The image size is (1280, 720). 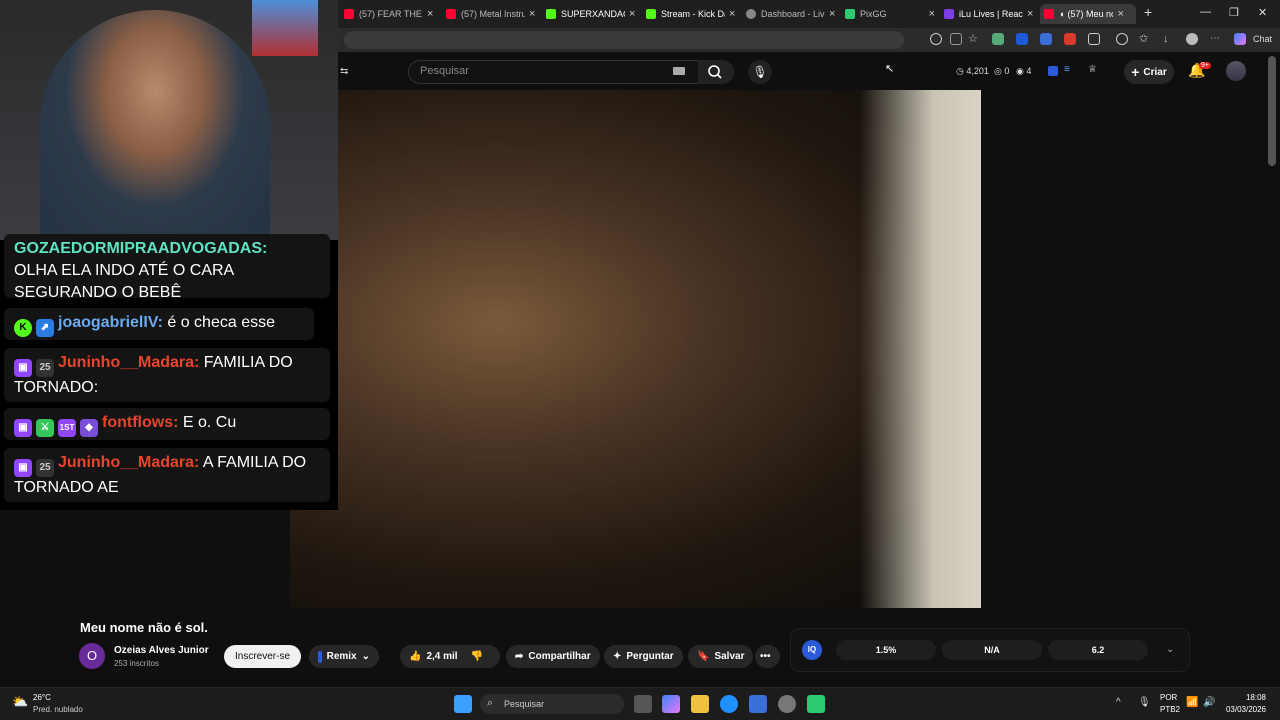 I want to click on taskbar-search-text: Pesquisar, so click(x=524, y=704).